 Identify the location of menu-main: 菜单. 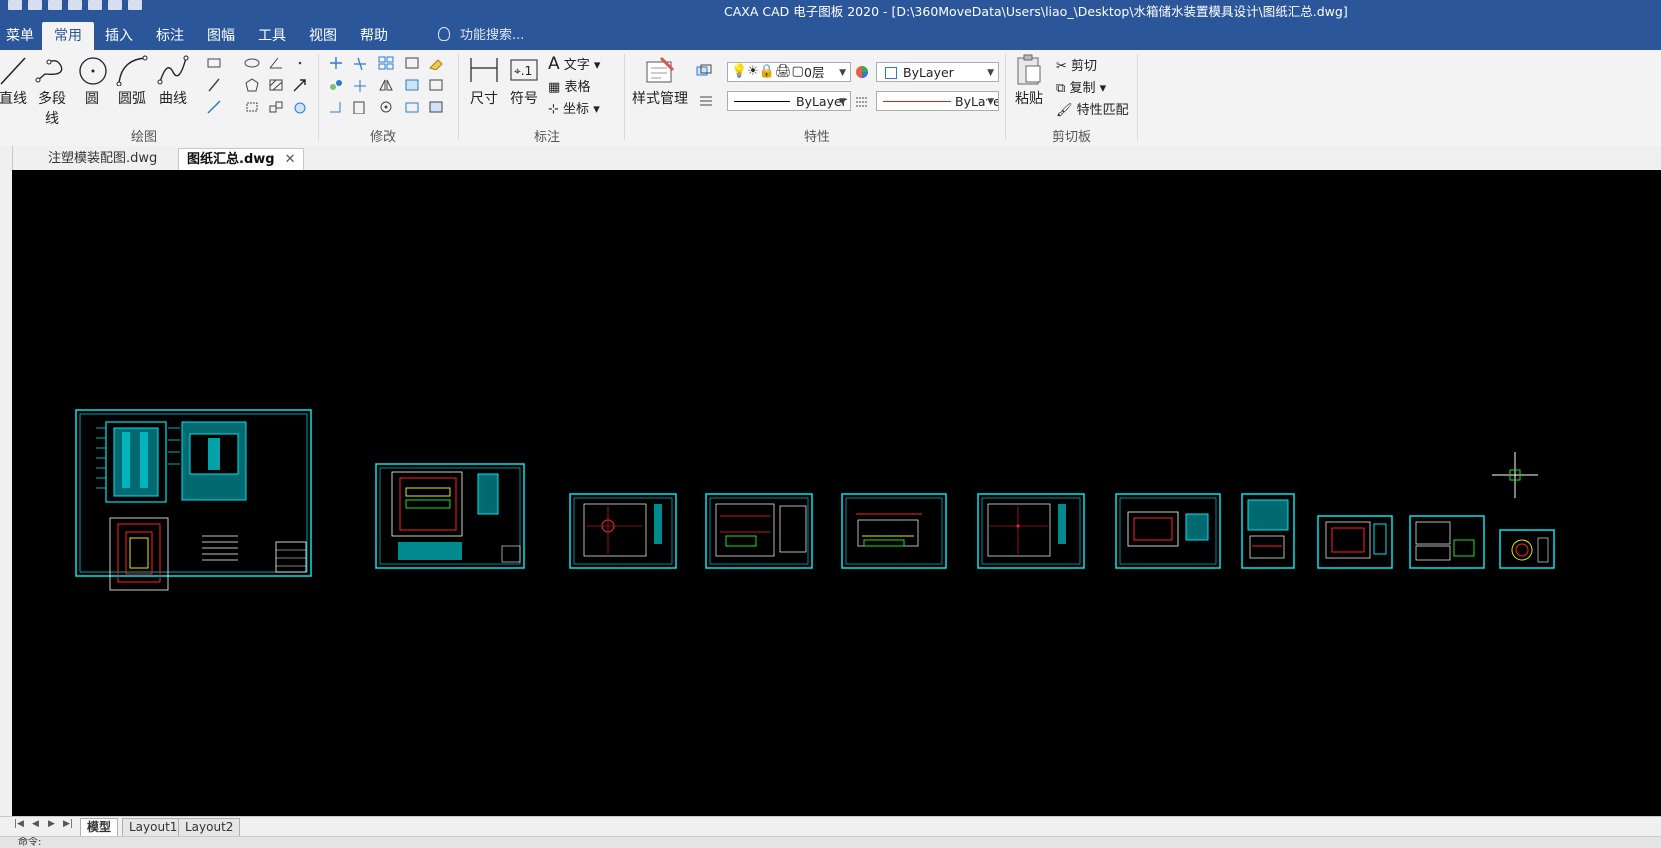
(23, 36).